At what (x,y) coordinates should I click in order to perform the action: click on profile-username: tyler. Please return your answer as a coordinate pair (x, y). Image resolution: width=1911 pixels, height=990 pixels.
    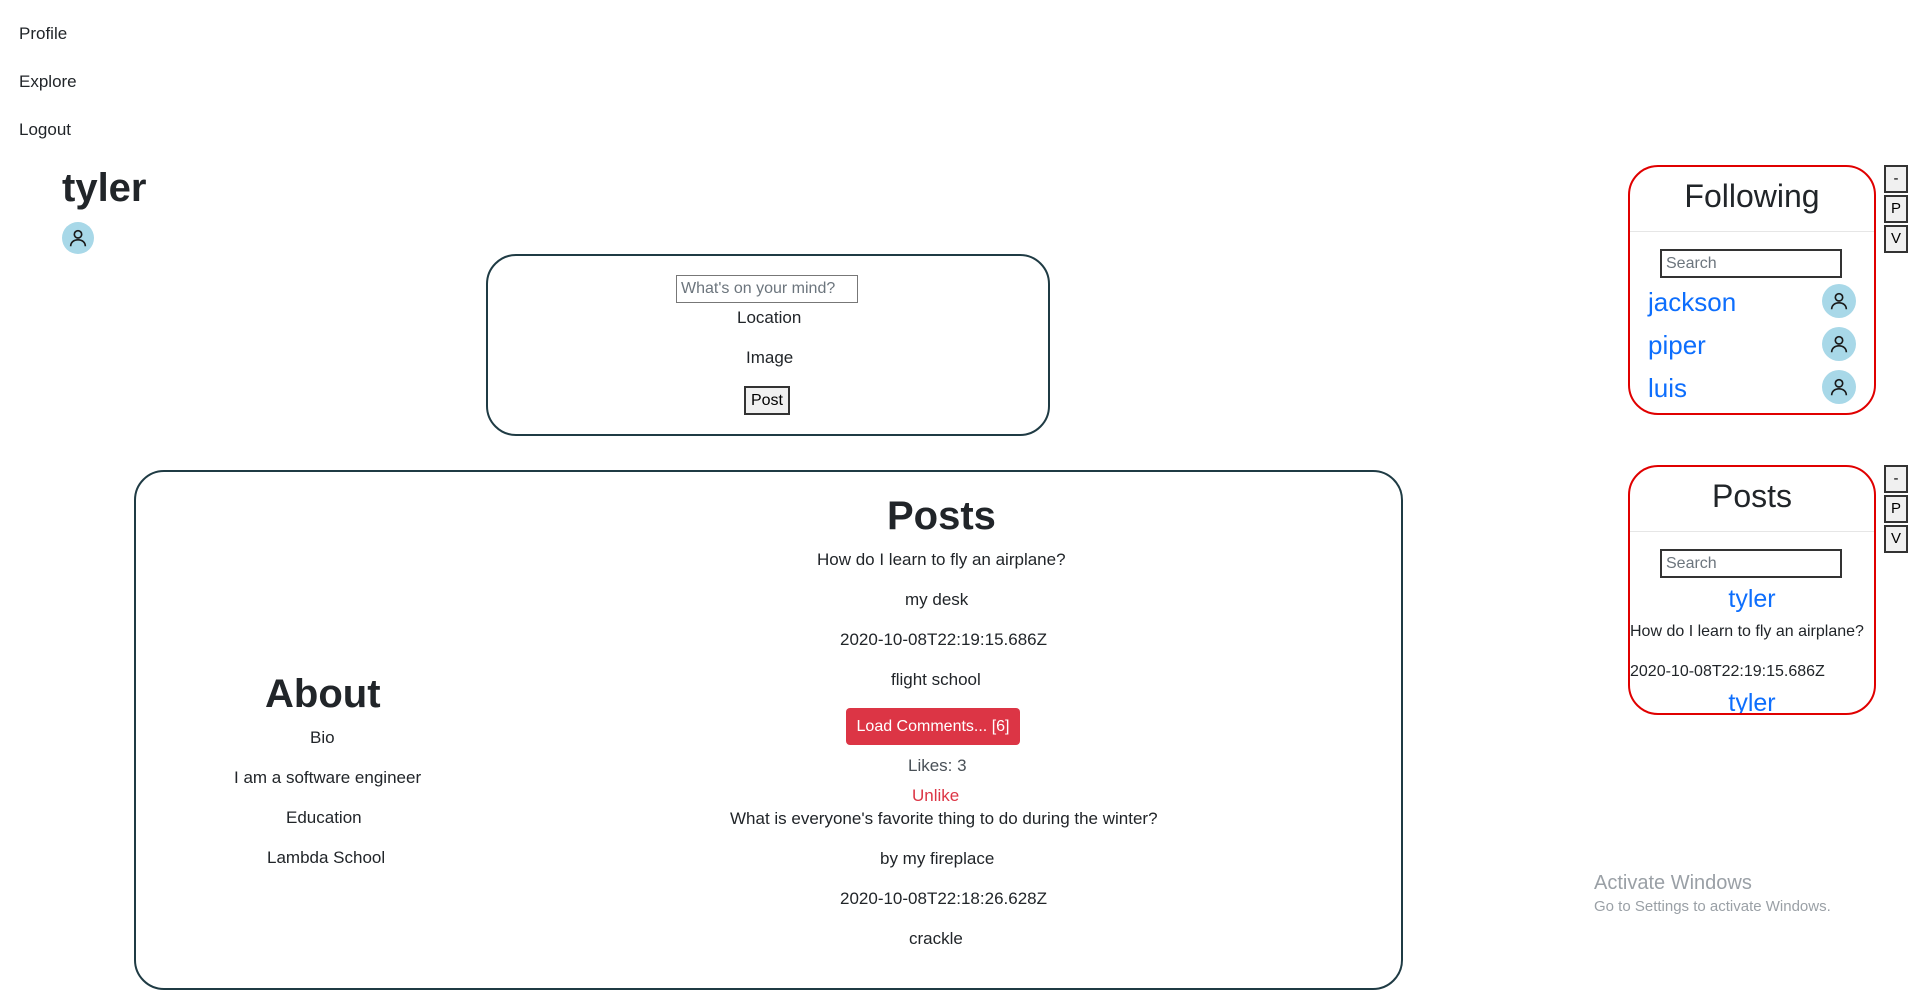
    Looking at the image, I should click on (104, 188).